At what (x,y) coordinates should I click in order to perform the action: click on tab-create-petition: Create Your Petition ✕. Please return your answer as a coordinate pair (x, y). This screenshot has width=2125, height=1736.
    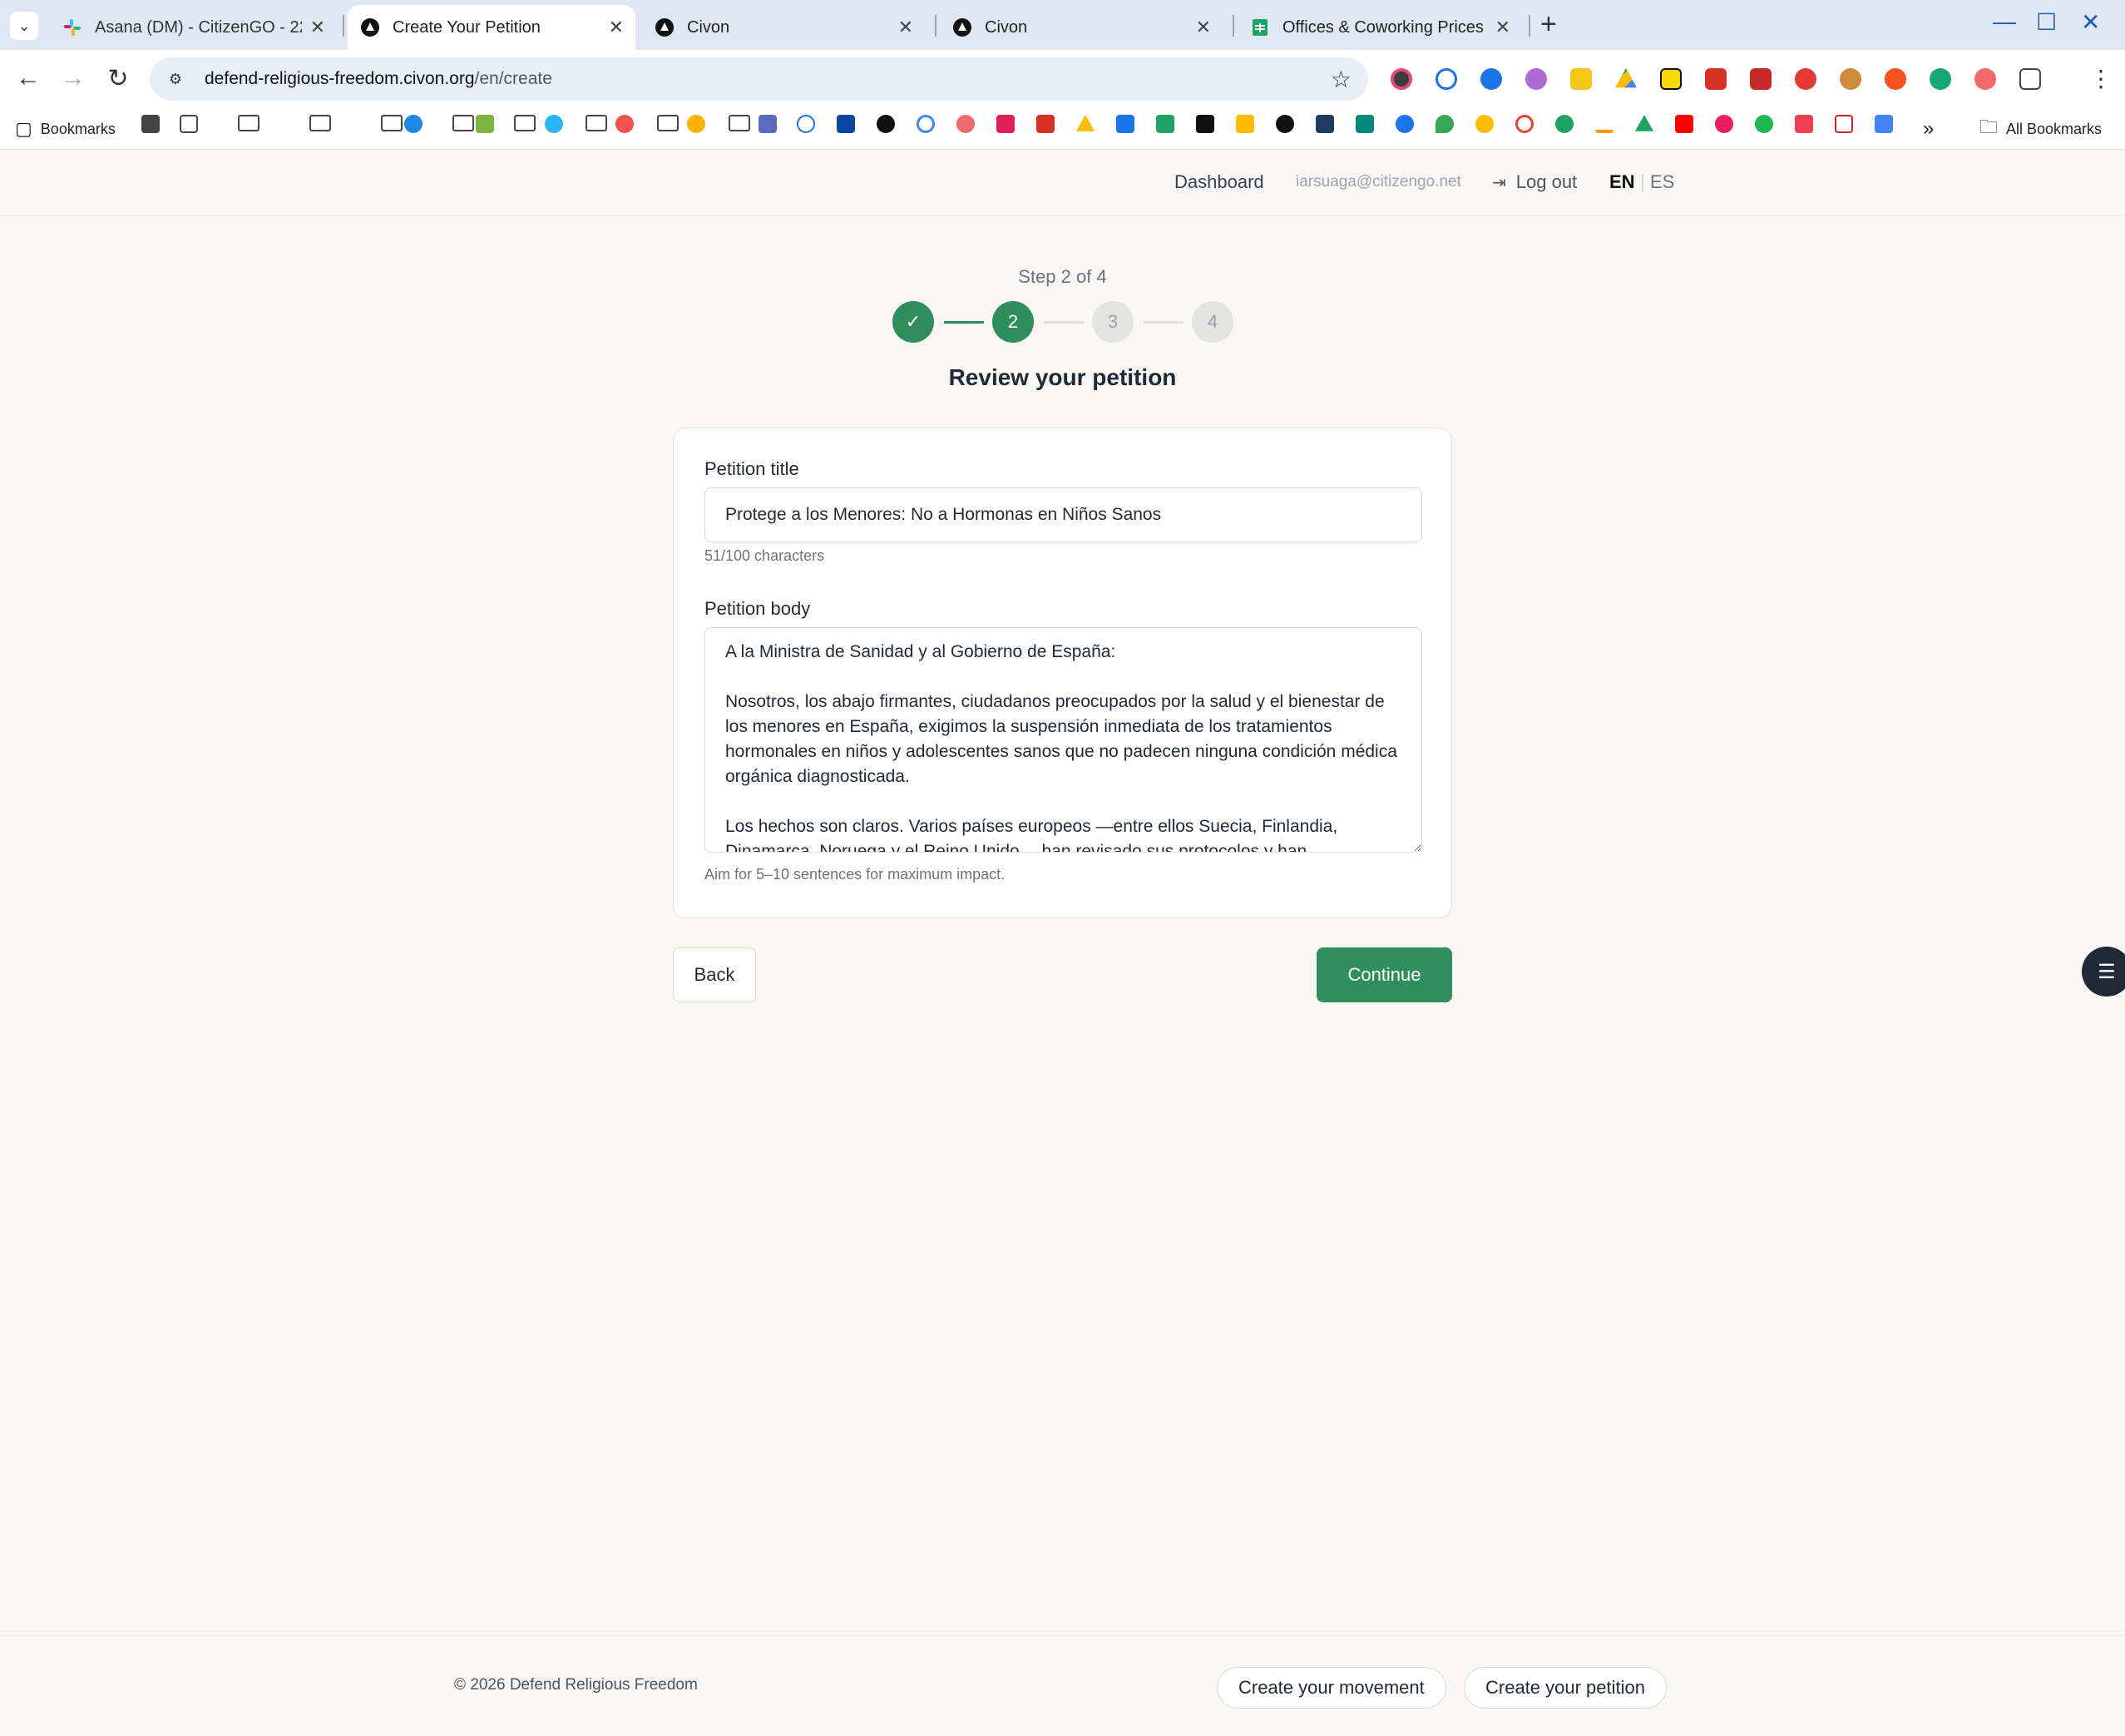
    Looking at the image, I should click on (492, 27).